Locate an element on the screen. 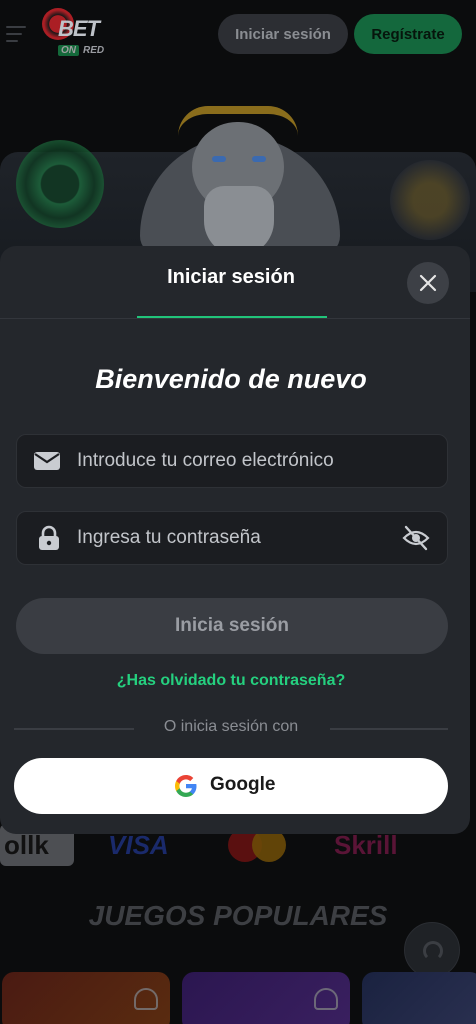 This screenshot has width=476, height=1024. logo-on-text: ON is located at coordinates (68, 50).